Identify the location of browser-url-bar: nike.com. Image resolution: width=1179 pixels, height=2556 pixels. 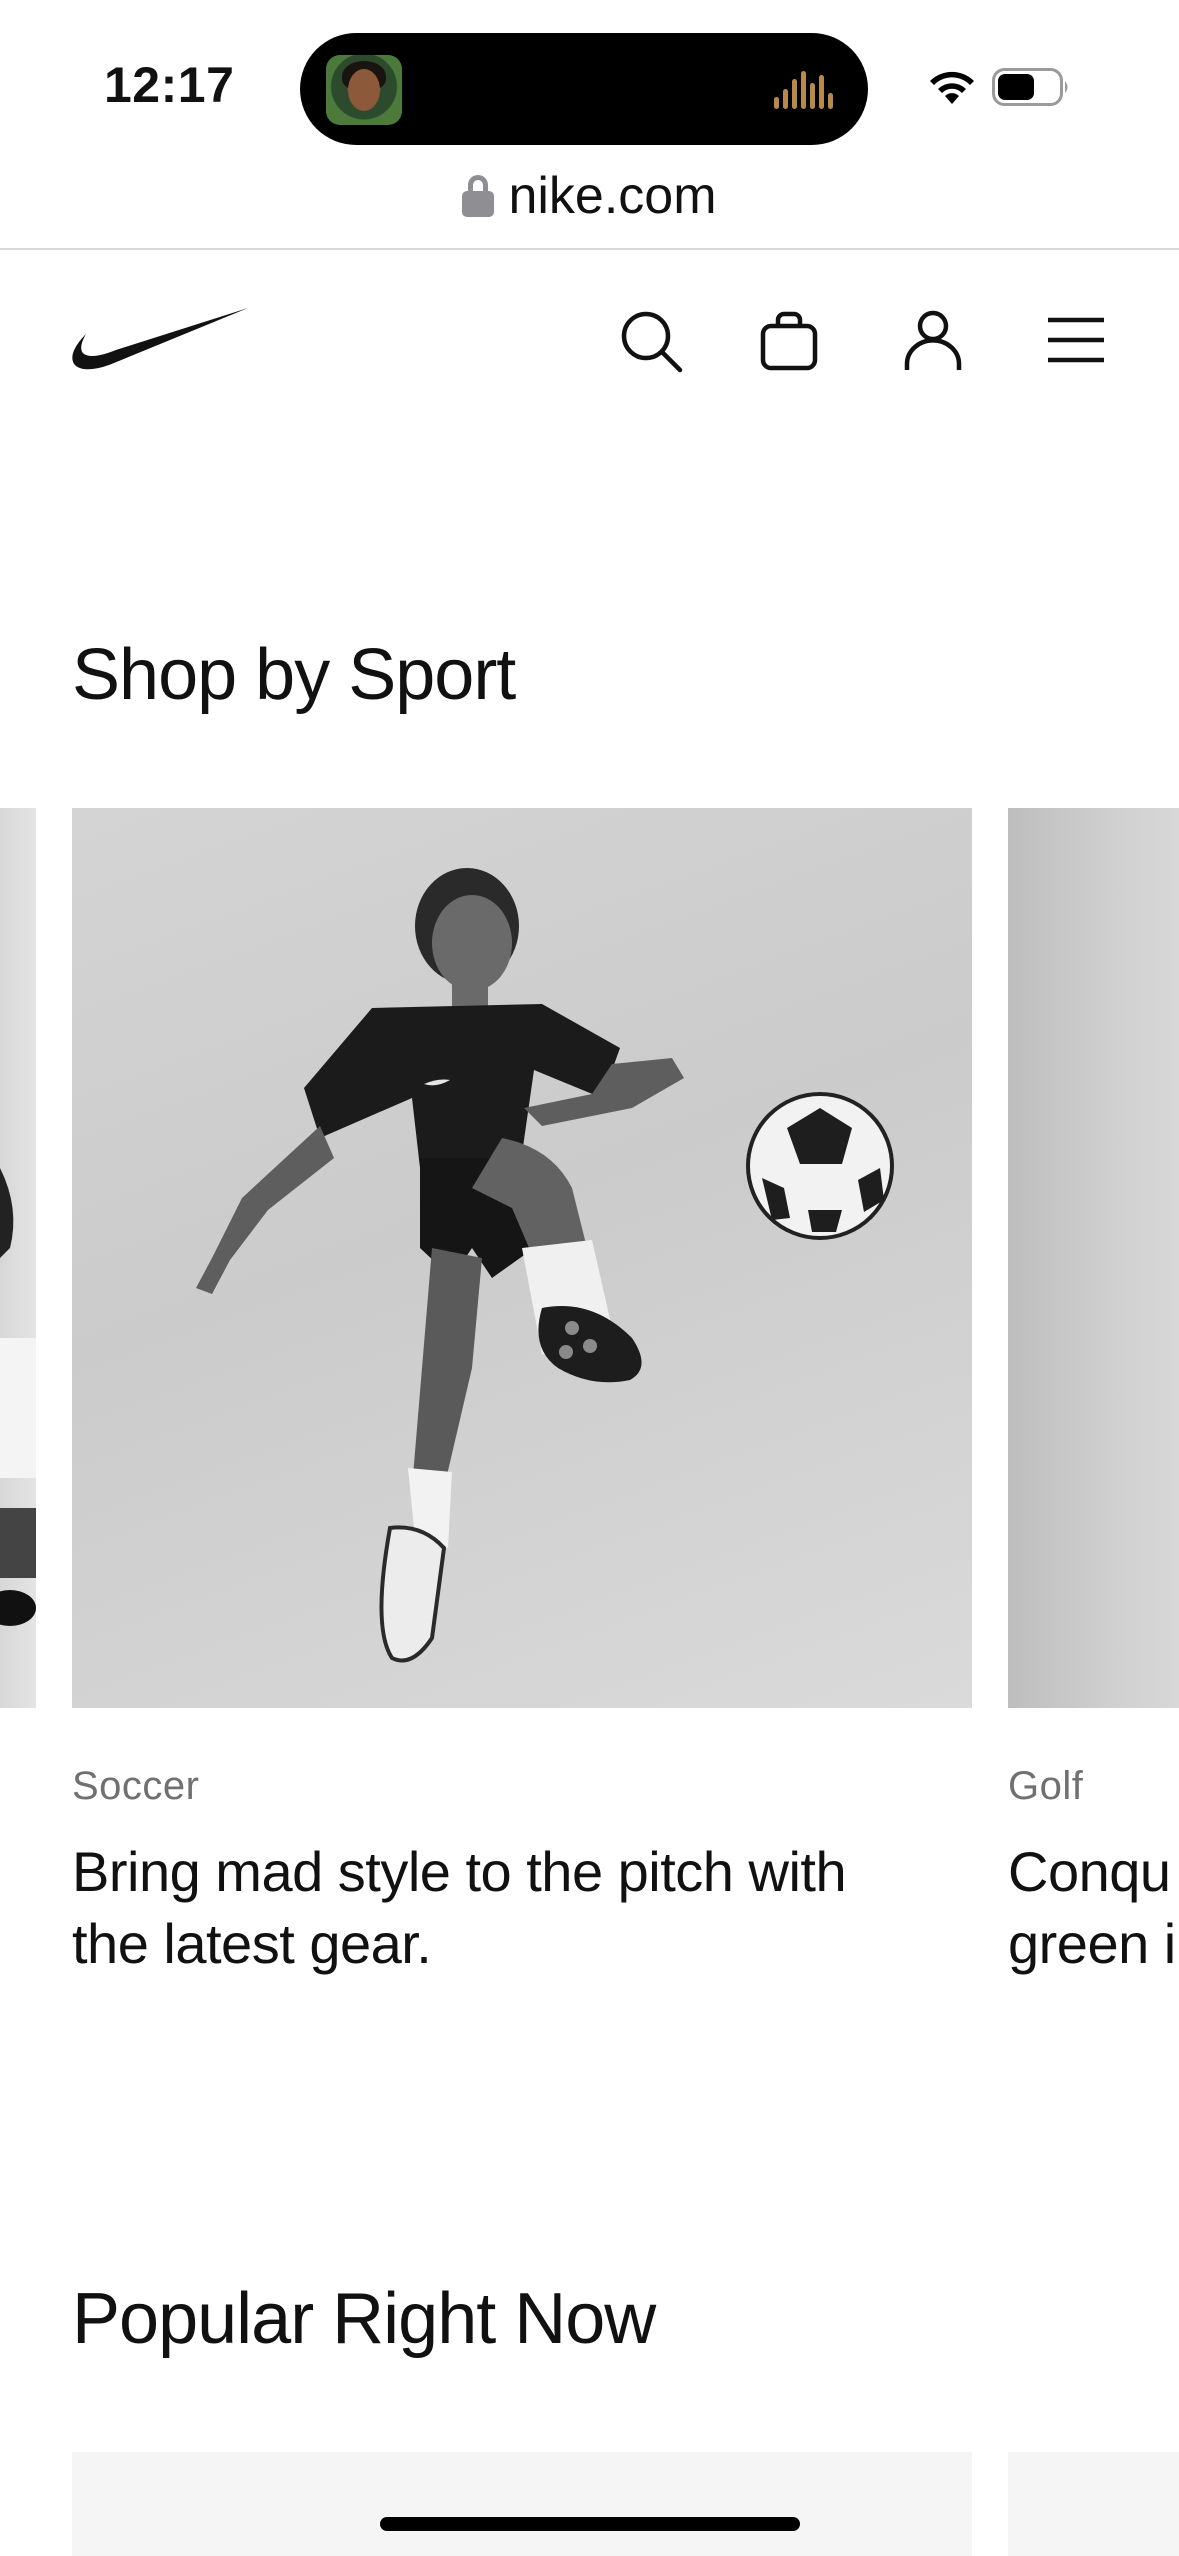
(589, 205).